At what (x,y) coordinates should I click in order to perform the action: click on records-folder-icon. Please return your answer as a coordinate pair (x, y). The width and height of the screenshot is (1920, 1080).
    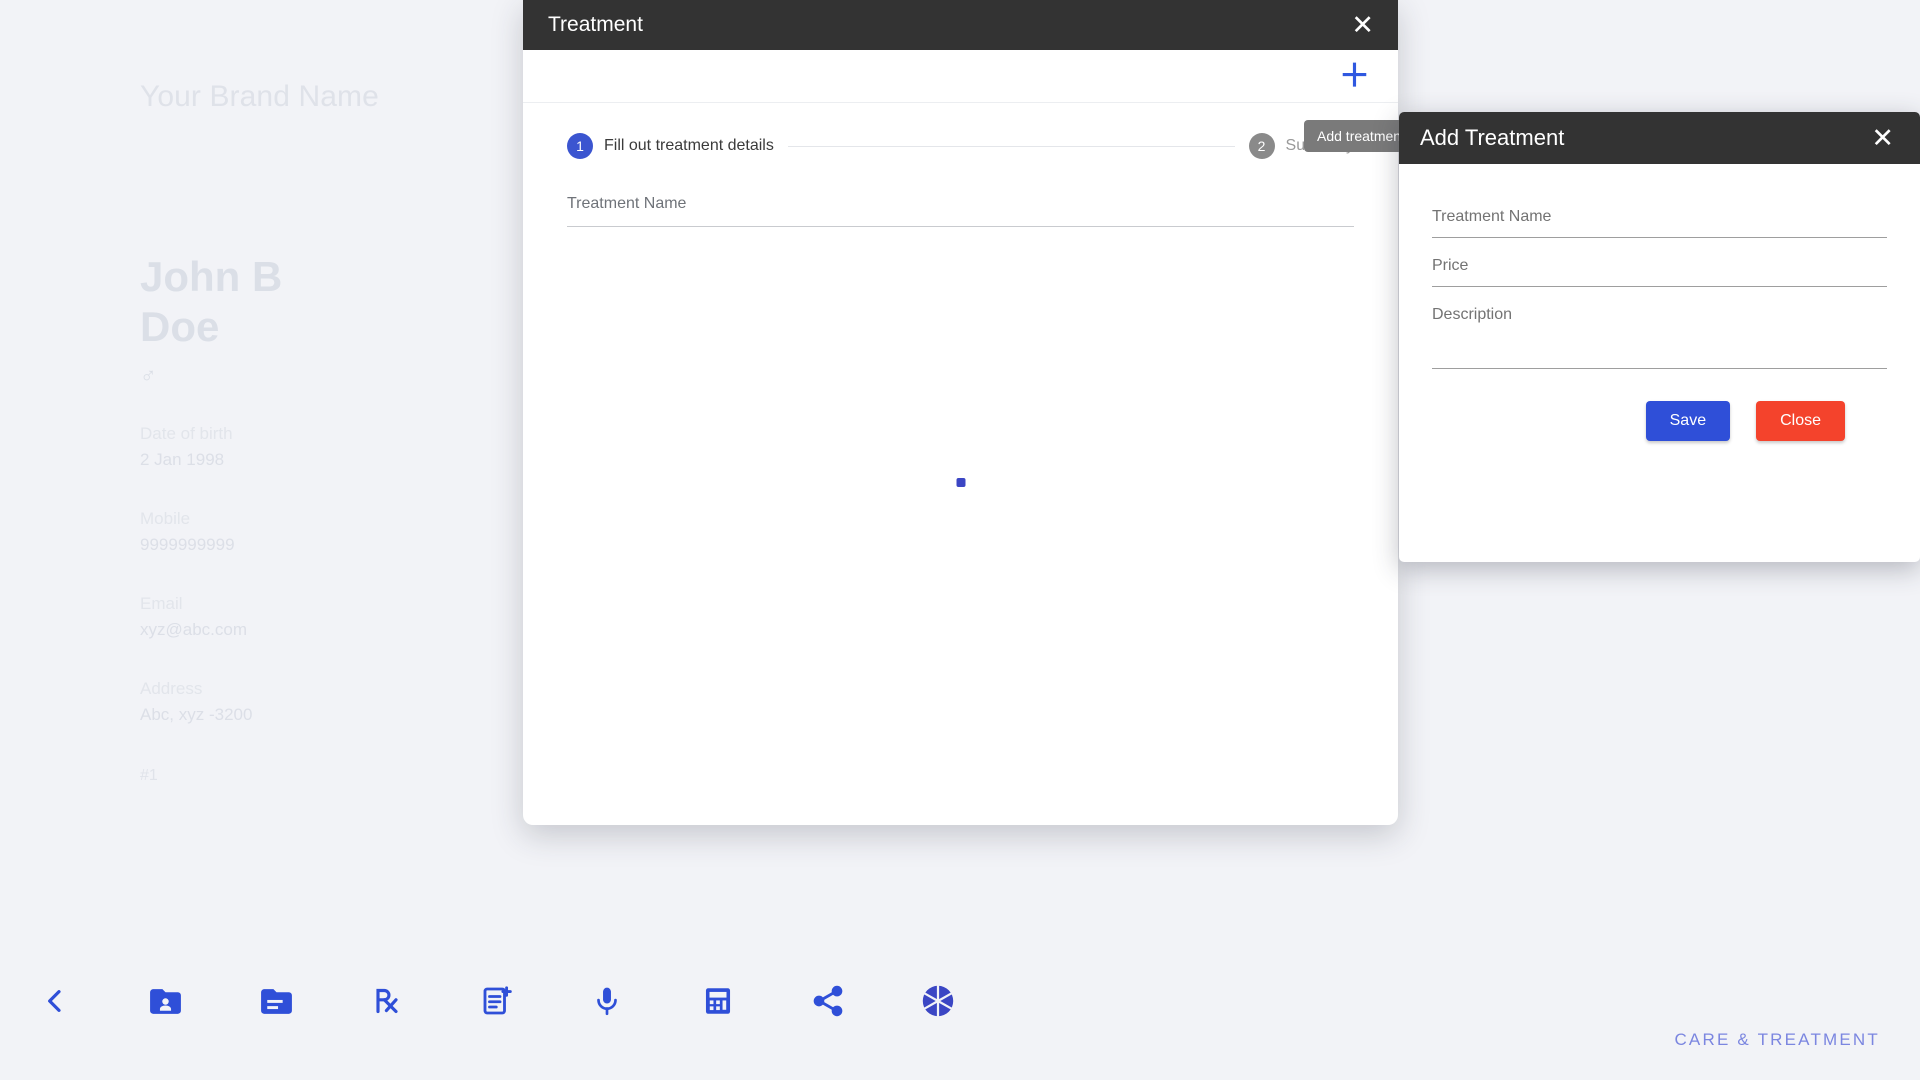
    Looking at the image, I should click on (276, 1001).